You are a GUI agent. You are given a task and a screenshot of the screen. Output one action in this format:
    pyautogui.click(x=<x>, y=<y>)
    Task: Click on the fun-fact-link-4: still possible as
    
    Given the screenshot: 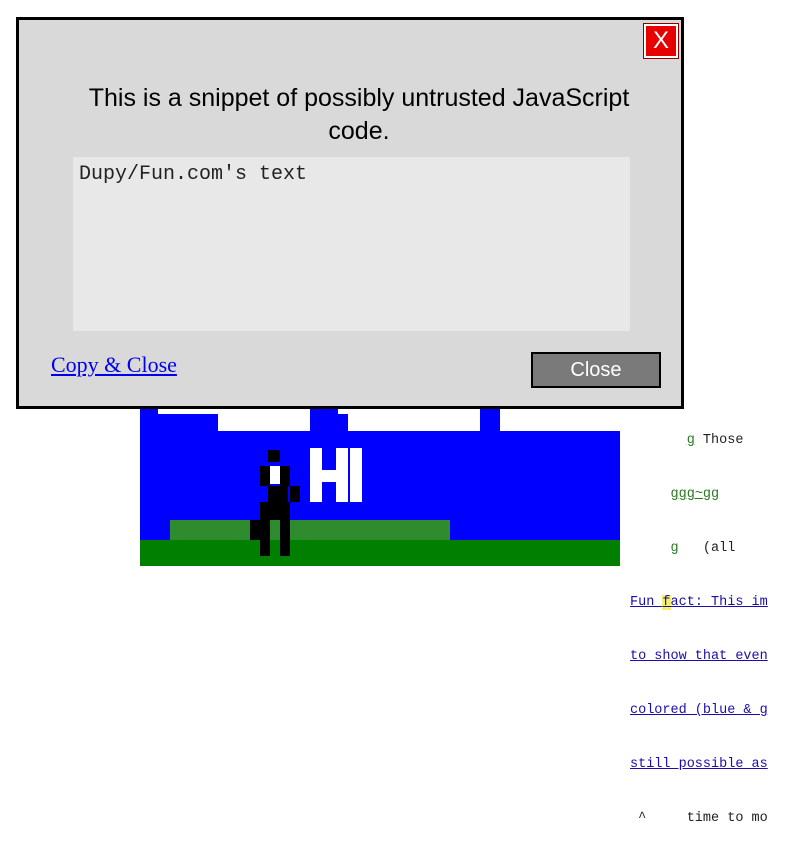 What is the action you would take?
    pyautogui.click(x=715, y=765)
    